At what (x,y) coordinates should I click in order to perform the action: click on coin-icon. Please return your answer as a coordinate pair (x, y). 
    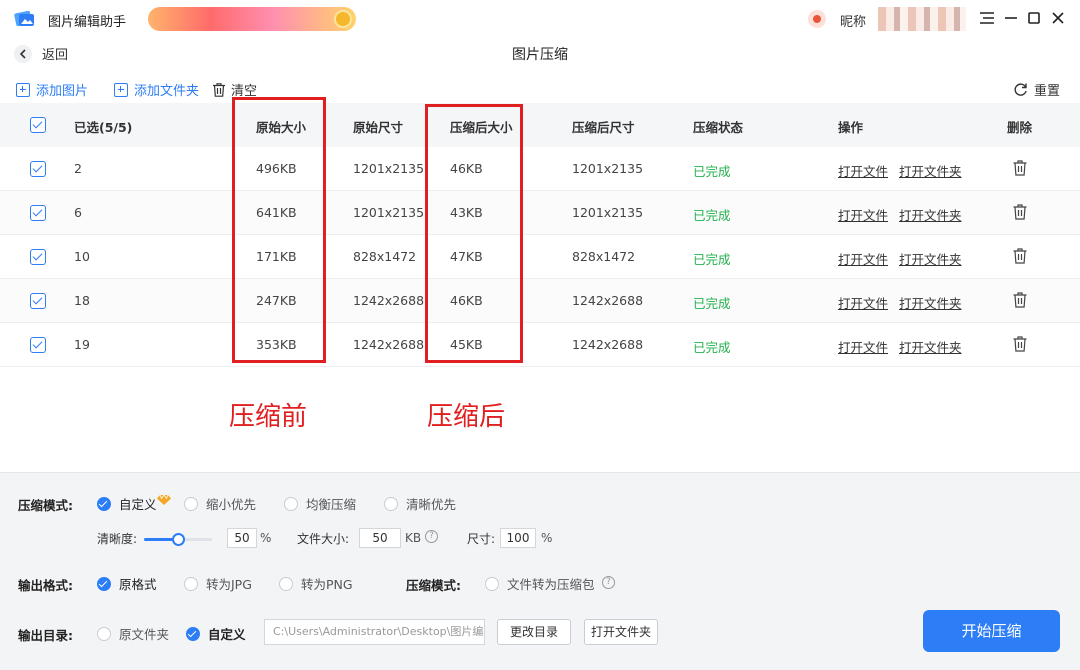
    Looking at the image, I should click on (343, 19).